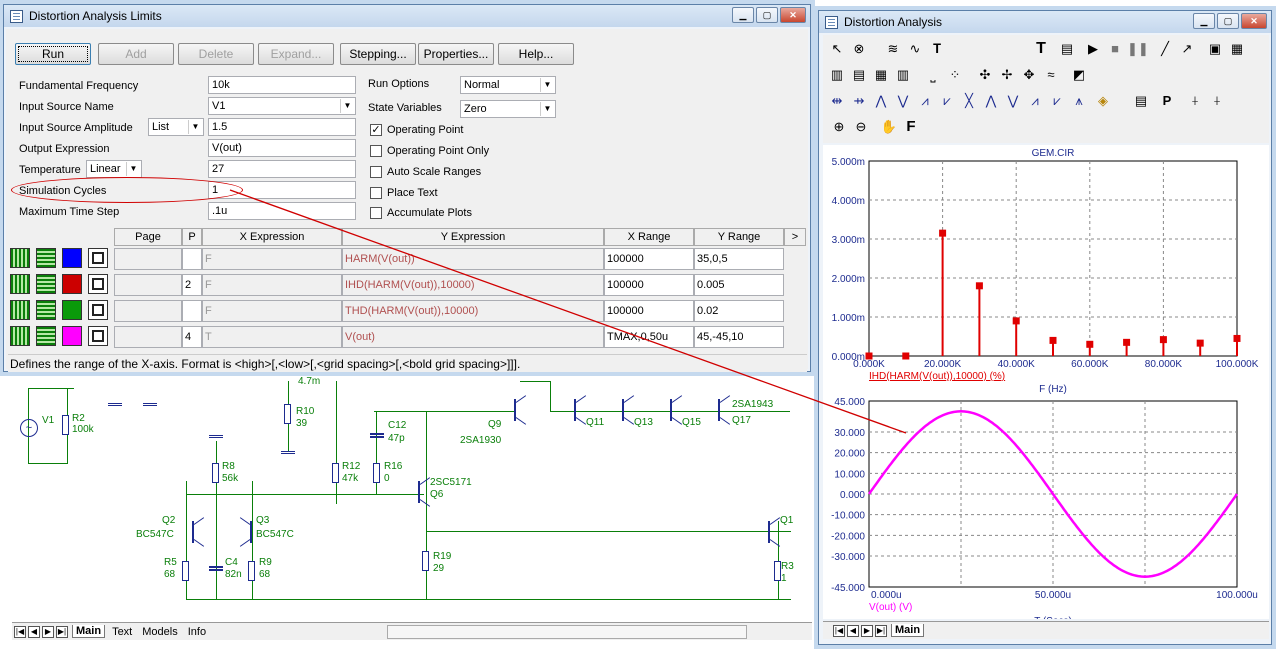 The height and width of the screenshot is (655, 1276). Describe the element at coordinates (739, 337) in the screenshot. I see `y-range-cell: 45,-45,10` at that location.